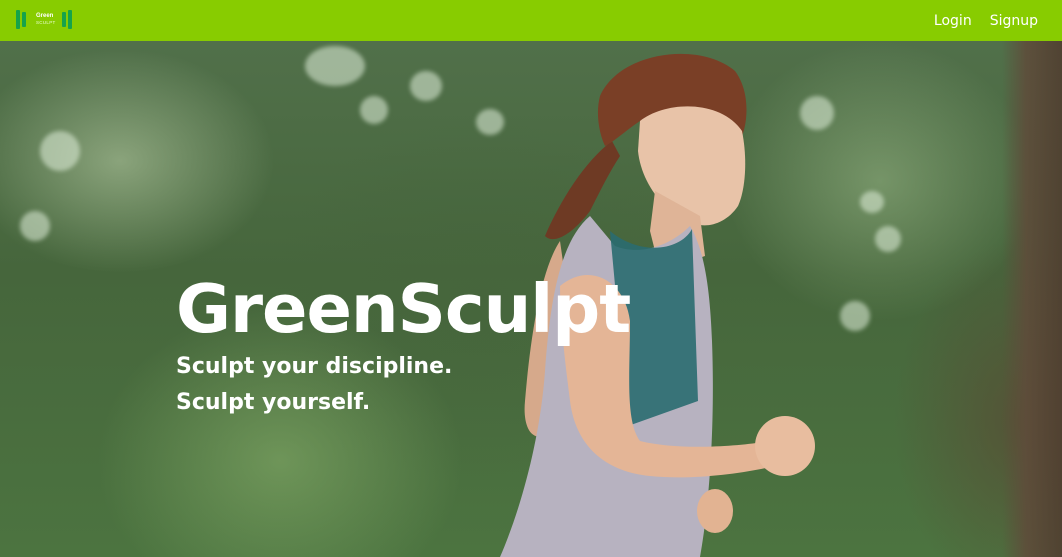  Describe the element at coordinates (70, 19) in the screenshot. I see `logo-dumbbell-right-outer` at that location.